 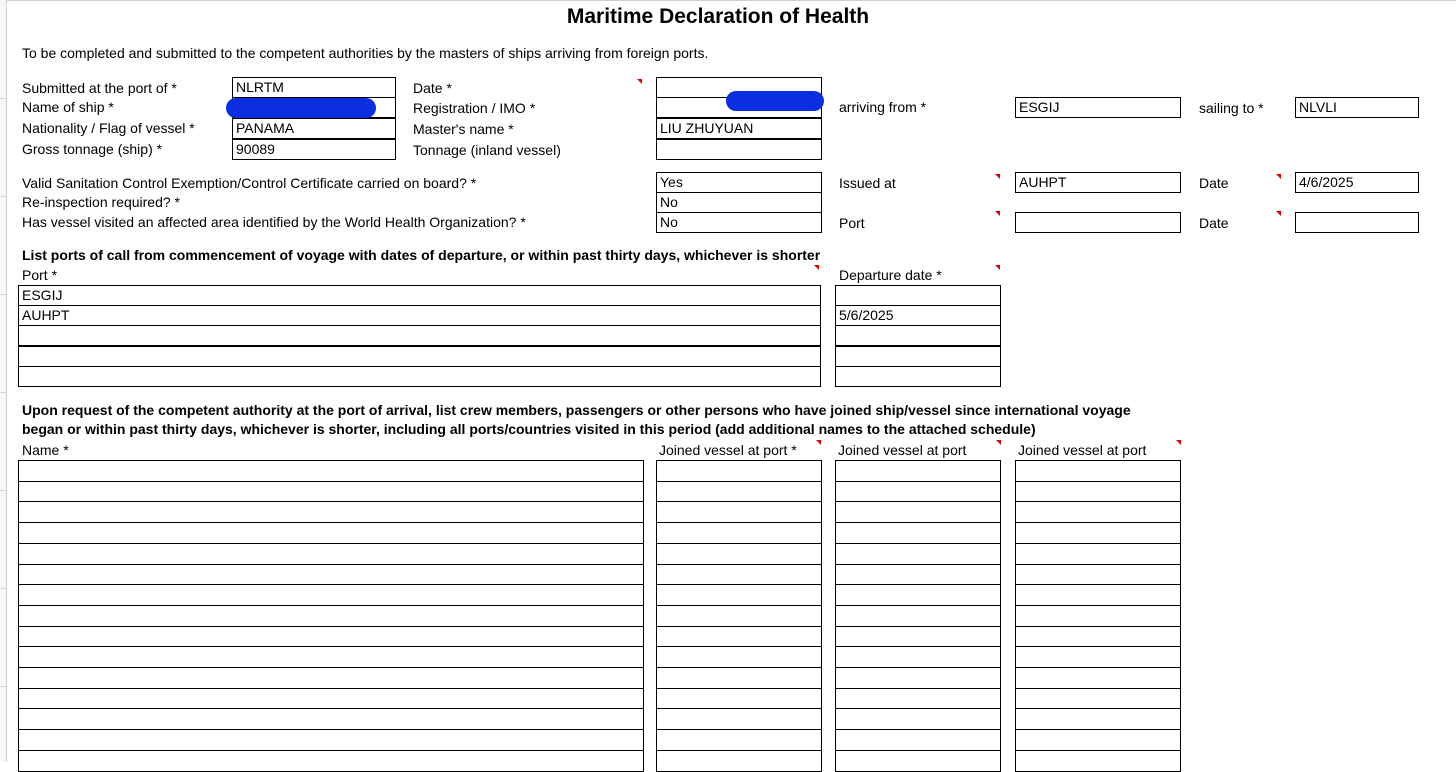 What do you see at coordinates (1098, 182) in the screenshot?
I see `issued-at-field: AUHPT` at bounding box center [1098, 182].